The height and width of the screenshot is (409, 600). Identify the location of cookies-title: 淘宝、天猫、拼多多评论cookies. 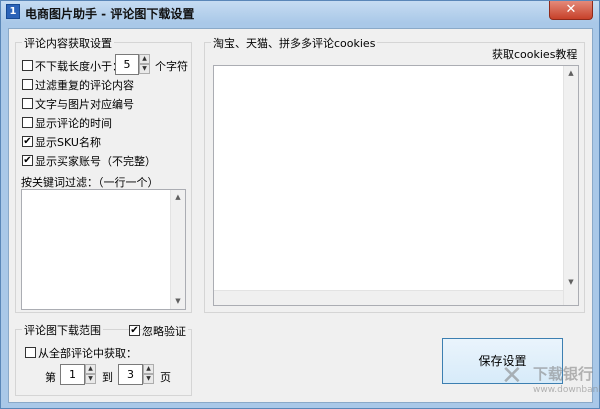
(294, 43).